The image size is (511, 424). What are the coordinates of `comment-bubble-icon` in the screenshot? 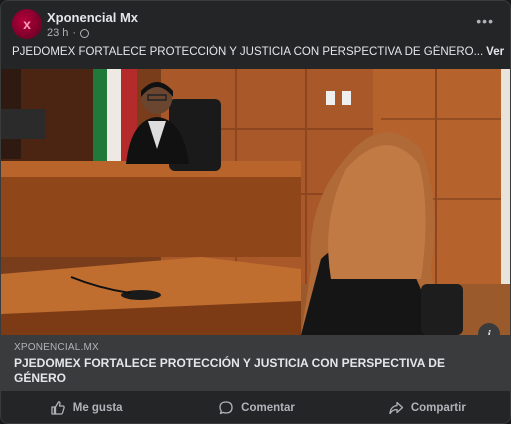 It's located at (226, 408).